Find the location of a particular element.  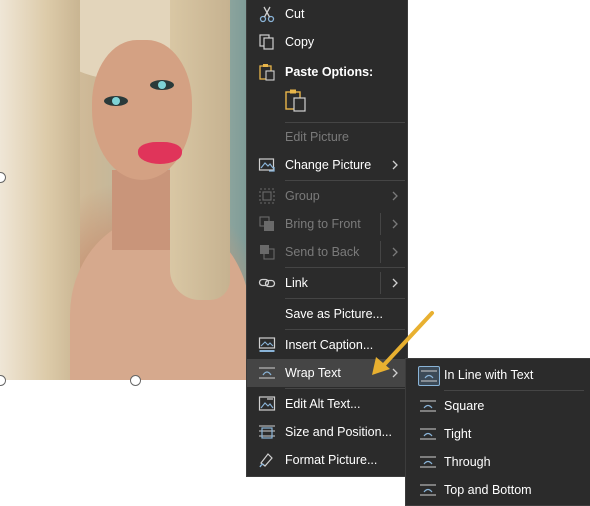

picture-eye-right is located at coordinates (162, 85).